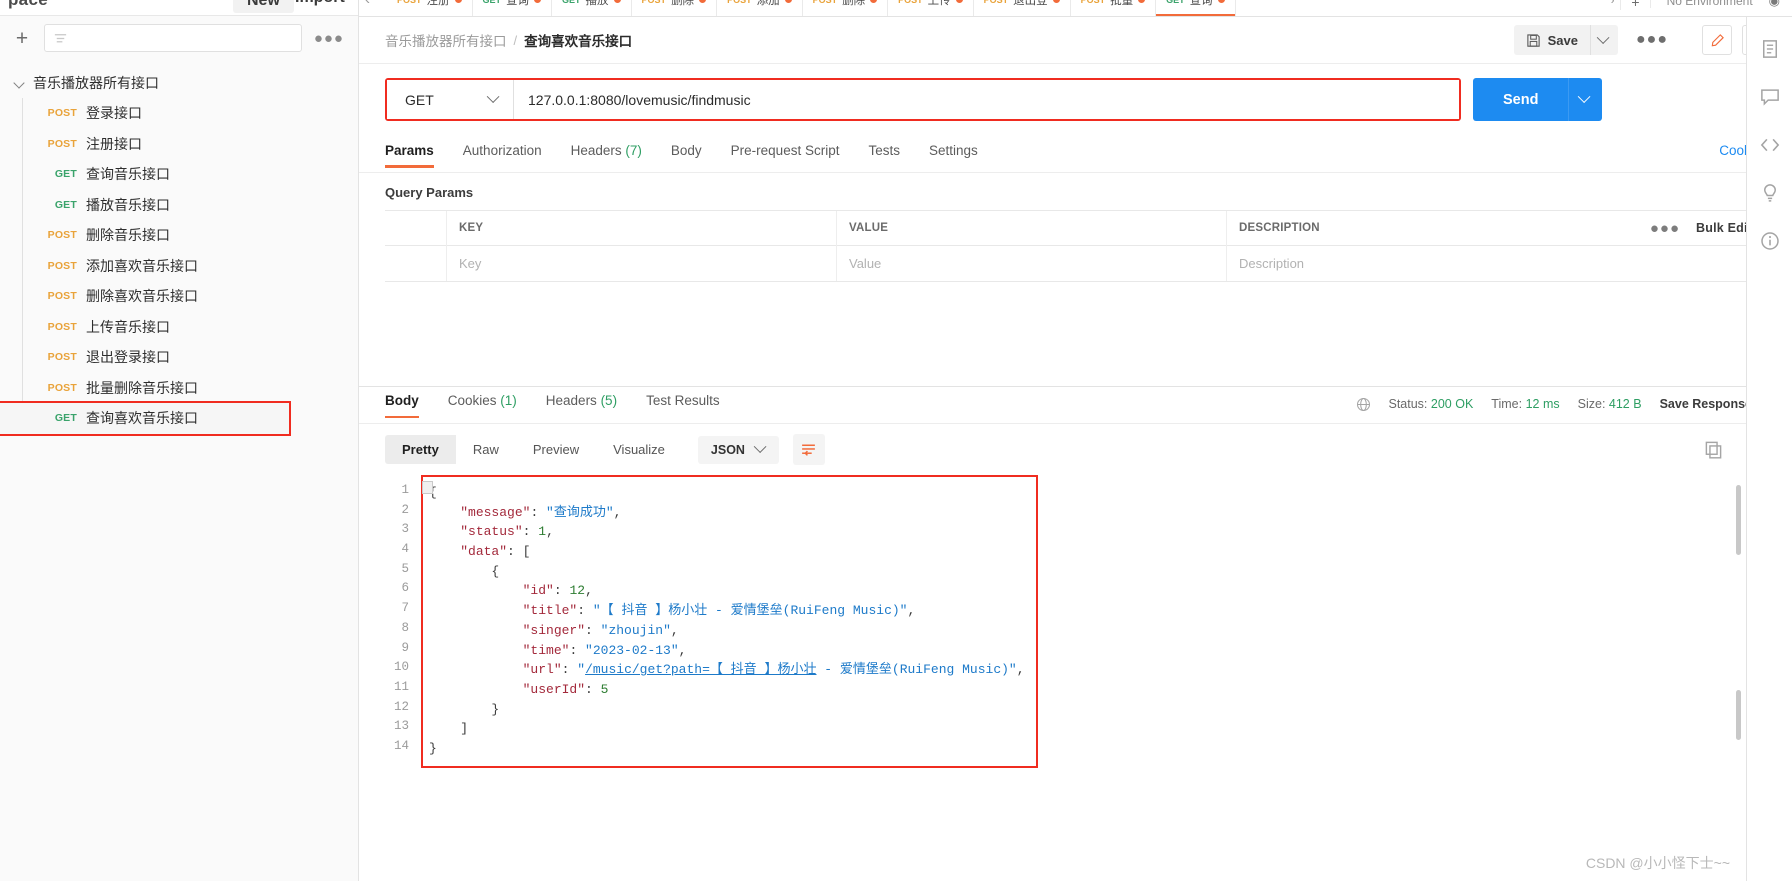  Describe the element at coordinates (114, 143) in the screenshot. I see `request-name-label: 注册接口` at that location.